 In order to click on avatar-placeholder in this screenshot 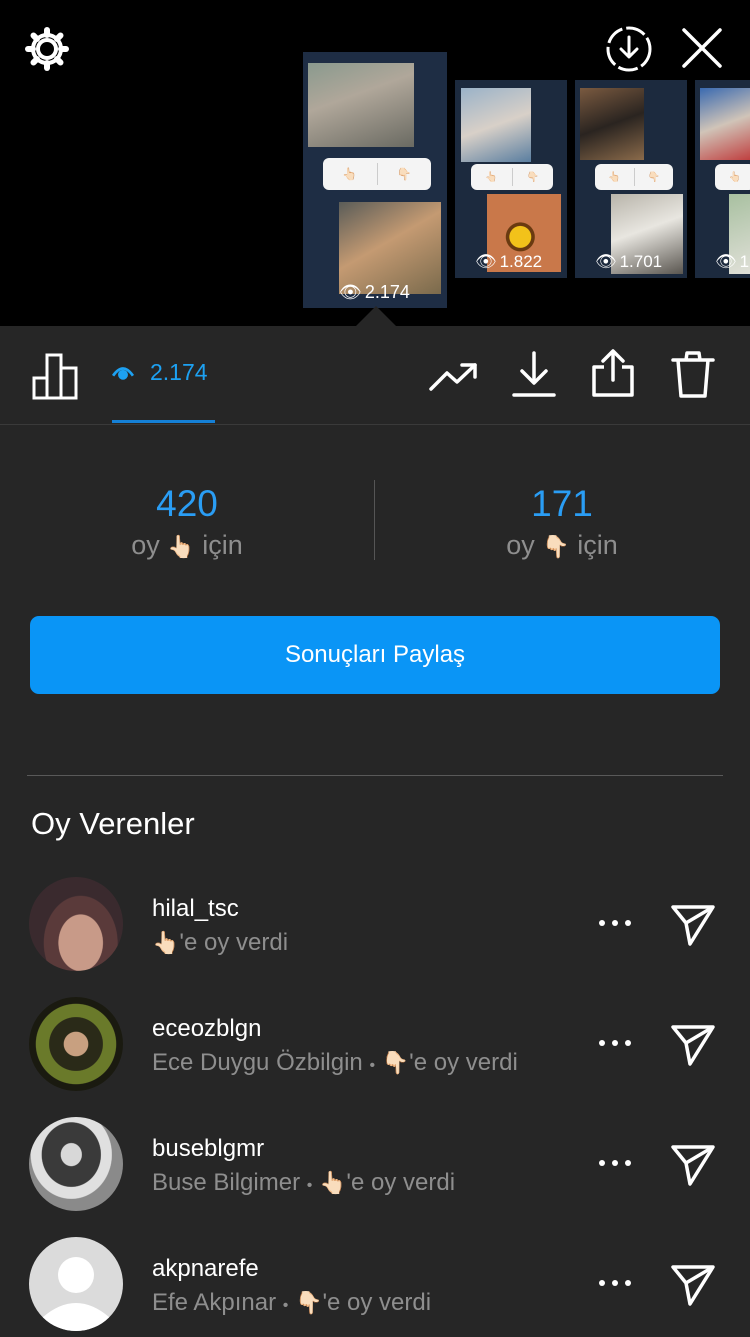, I will do `click(76, 1284)`.